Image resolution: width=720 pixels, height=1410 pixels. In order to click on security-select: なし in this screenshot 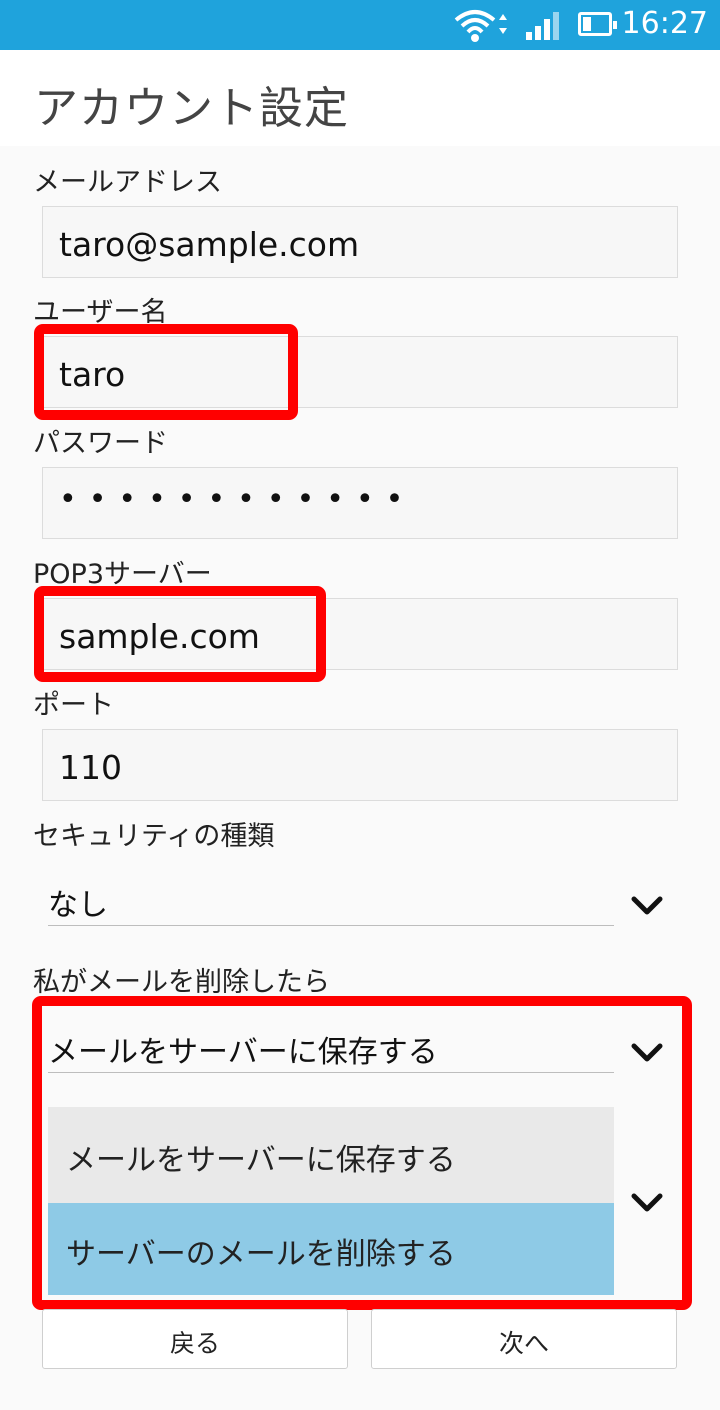, I will do `click(331, 898)`.